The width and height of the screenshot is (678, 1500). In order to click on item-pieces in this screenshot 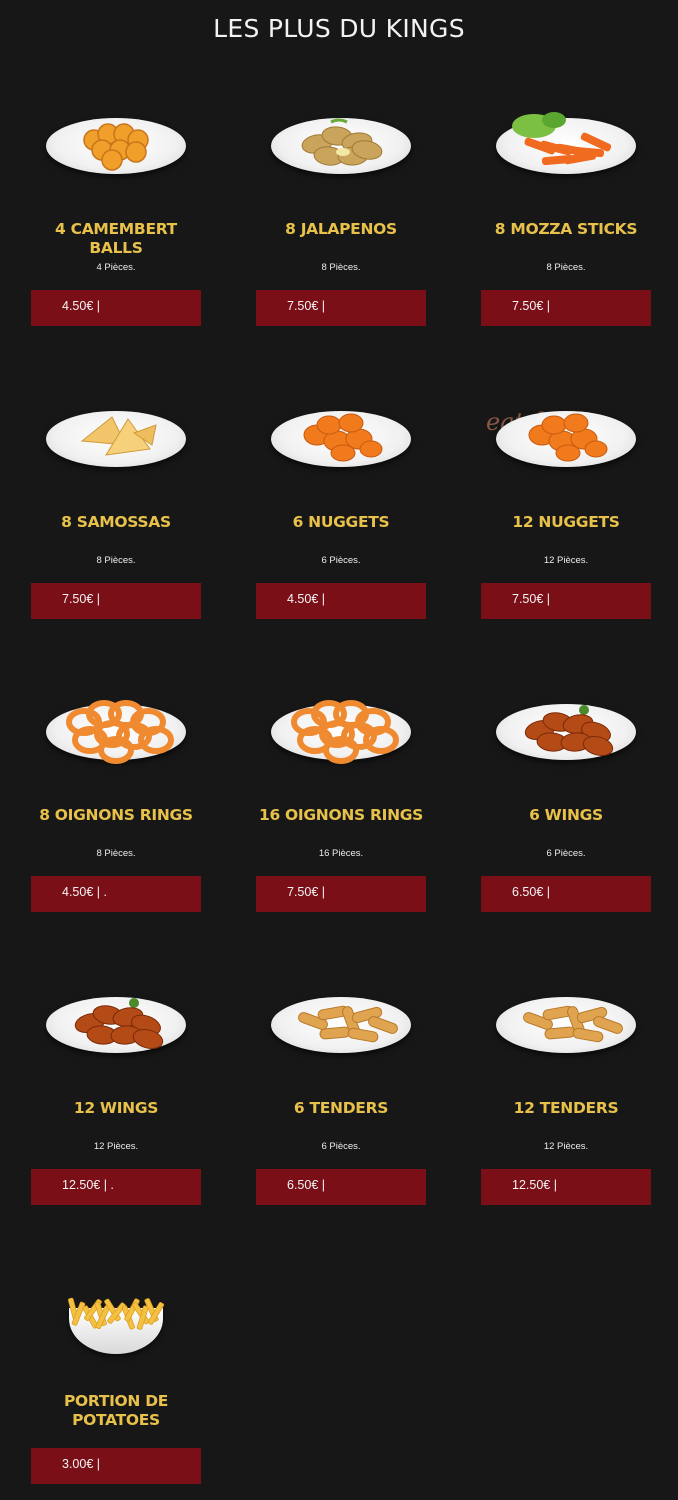, I will do `click(116, 1440)`.